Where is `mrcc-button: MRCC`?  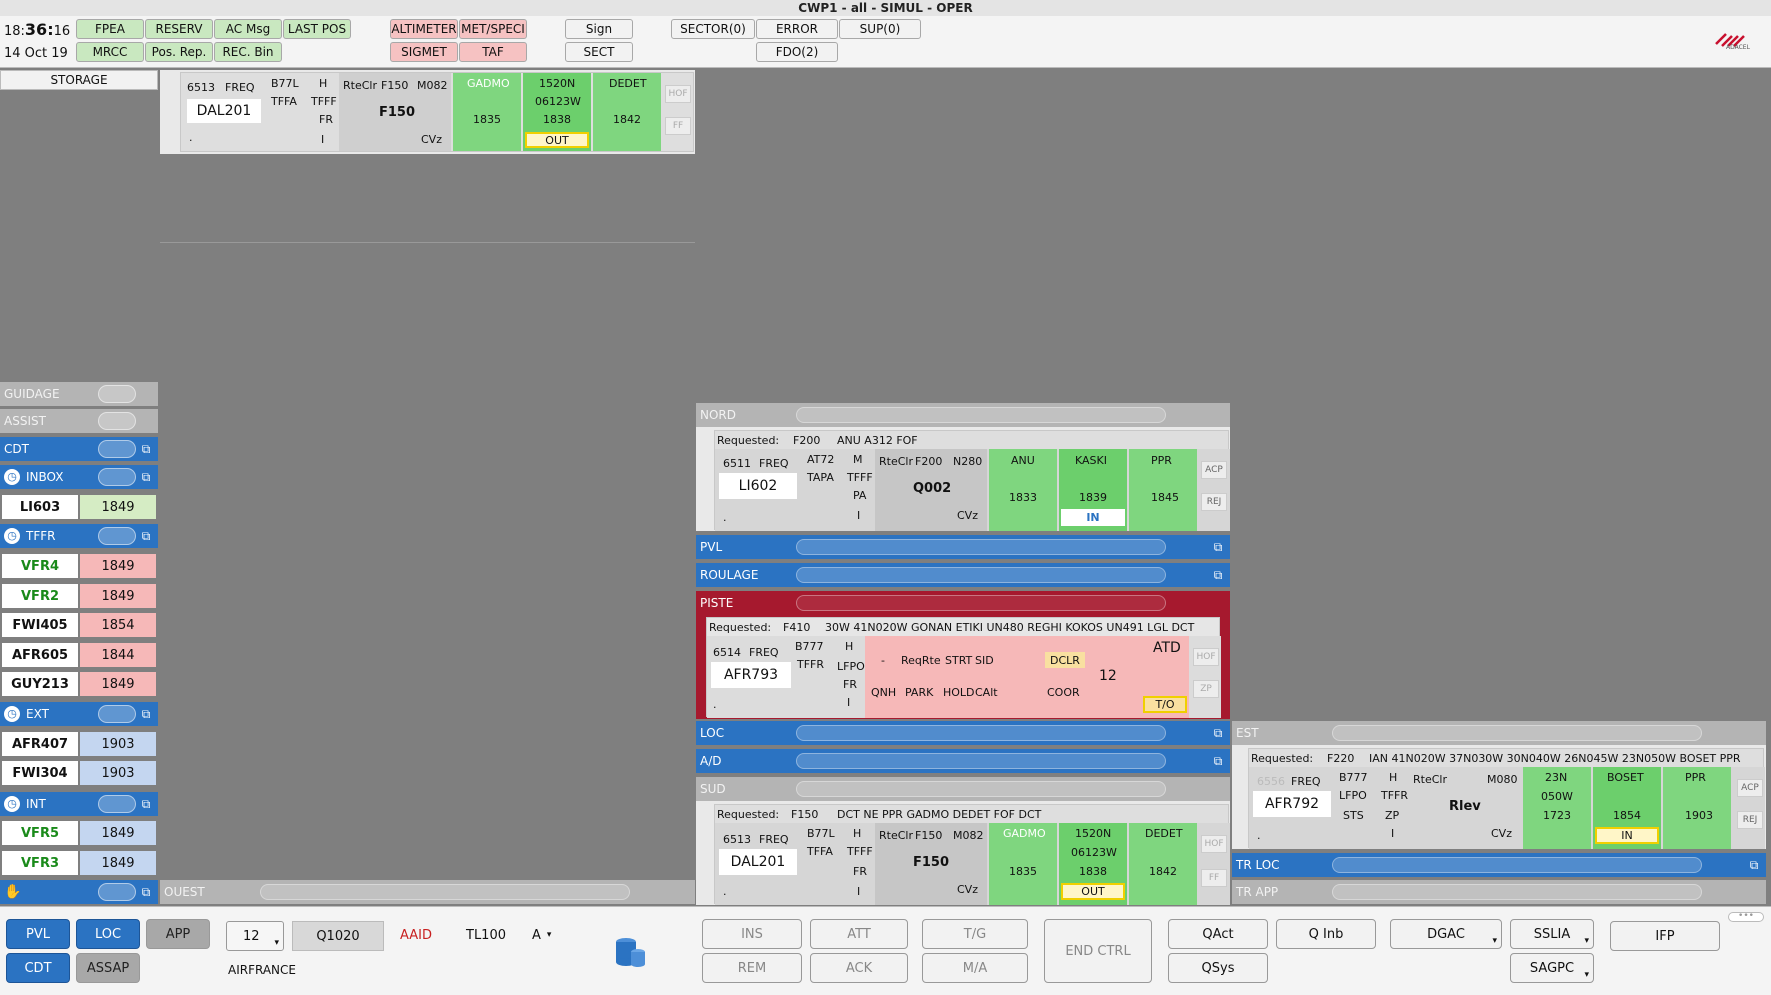
mrcc-button: MRCC is located at coordinates (110, 52).